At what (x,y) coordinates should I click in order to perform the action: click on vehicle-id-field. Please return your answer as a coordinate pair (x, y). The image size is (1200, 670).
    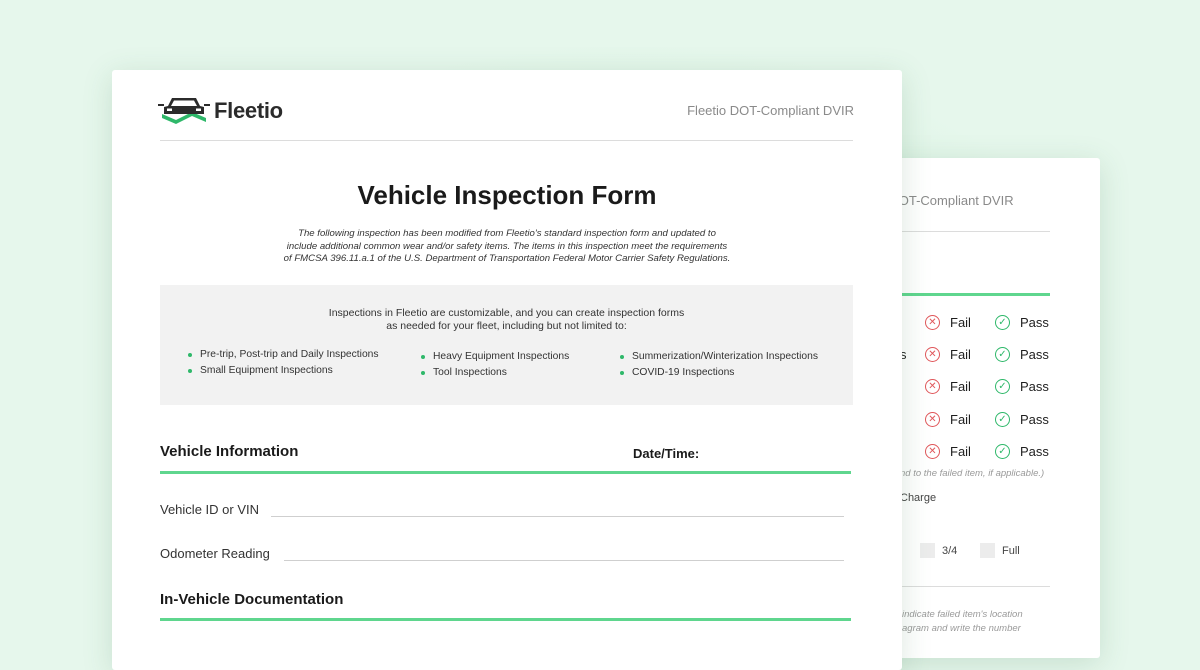
    Looking at the image, I should click on (557, 516).